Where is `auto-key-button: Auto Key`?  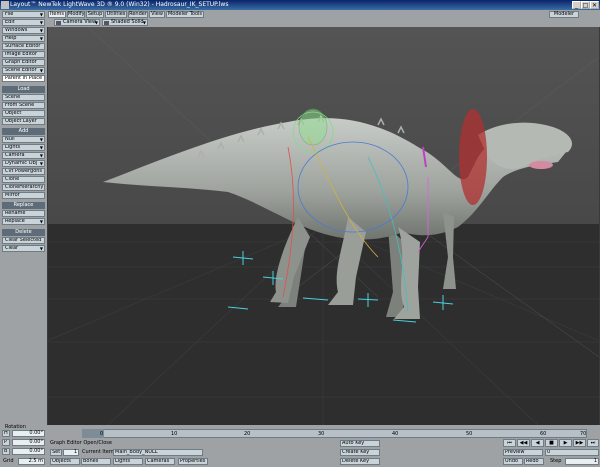 auto-key-button: Auto Key is located at coordinates (360, 443).